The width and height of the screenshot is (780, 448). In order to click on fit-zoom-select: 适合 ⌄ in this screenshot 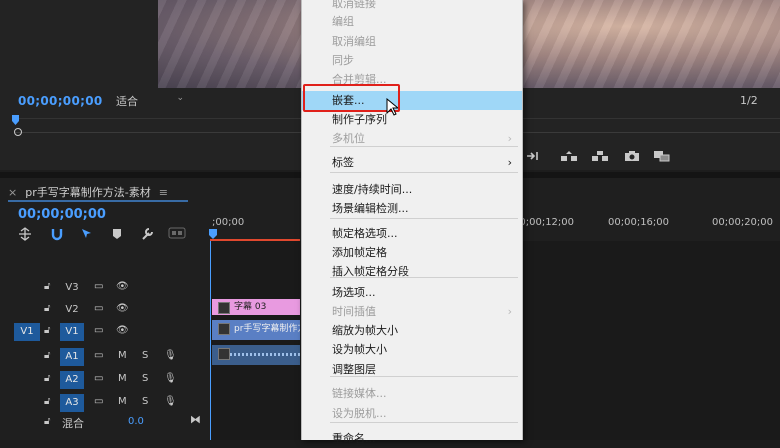, I will do `click(151, 101)`.